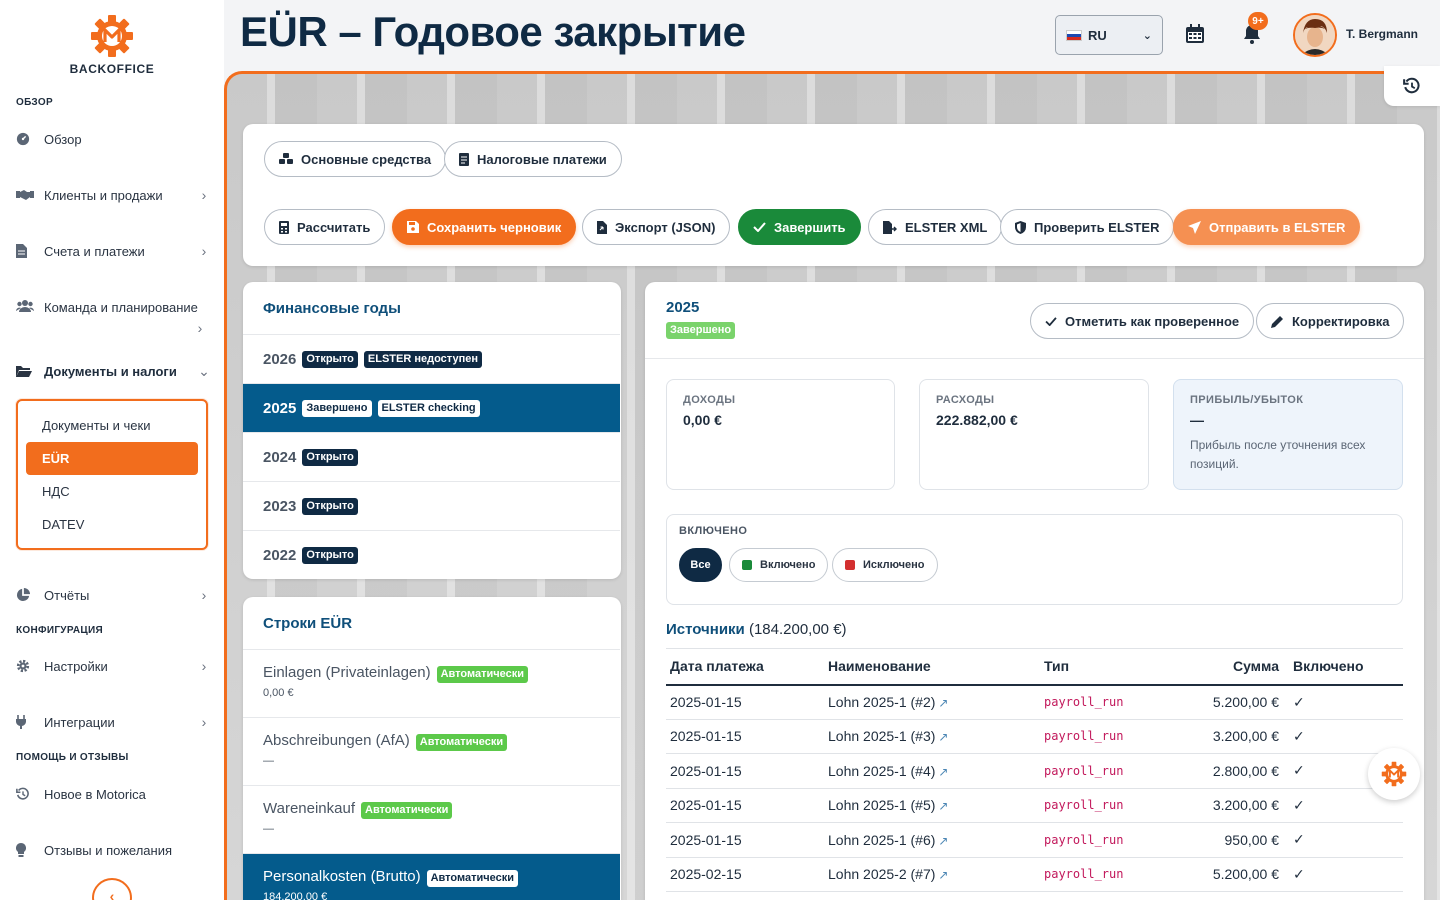 The width and height of the screenshot is (1440, 900). Describe the element at coordinates (96, 425) in the screenshot. I see `submenu-item-docs: Документы и чеки` at that location.